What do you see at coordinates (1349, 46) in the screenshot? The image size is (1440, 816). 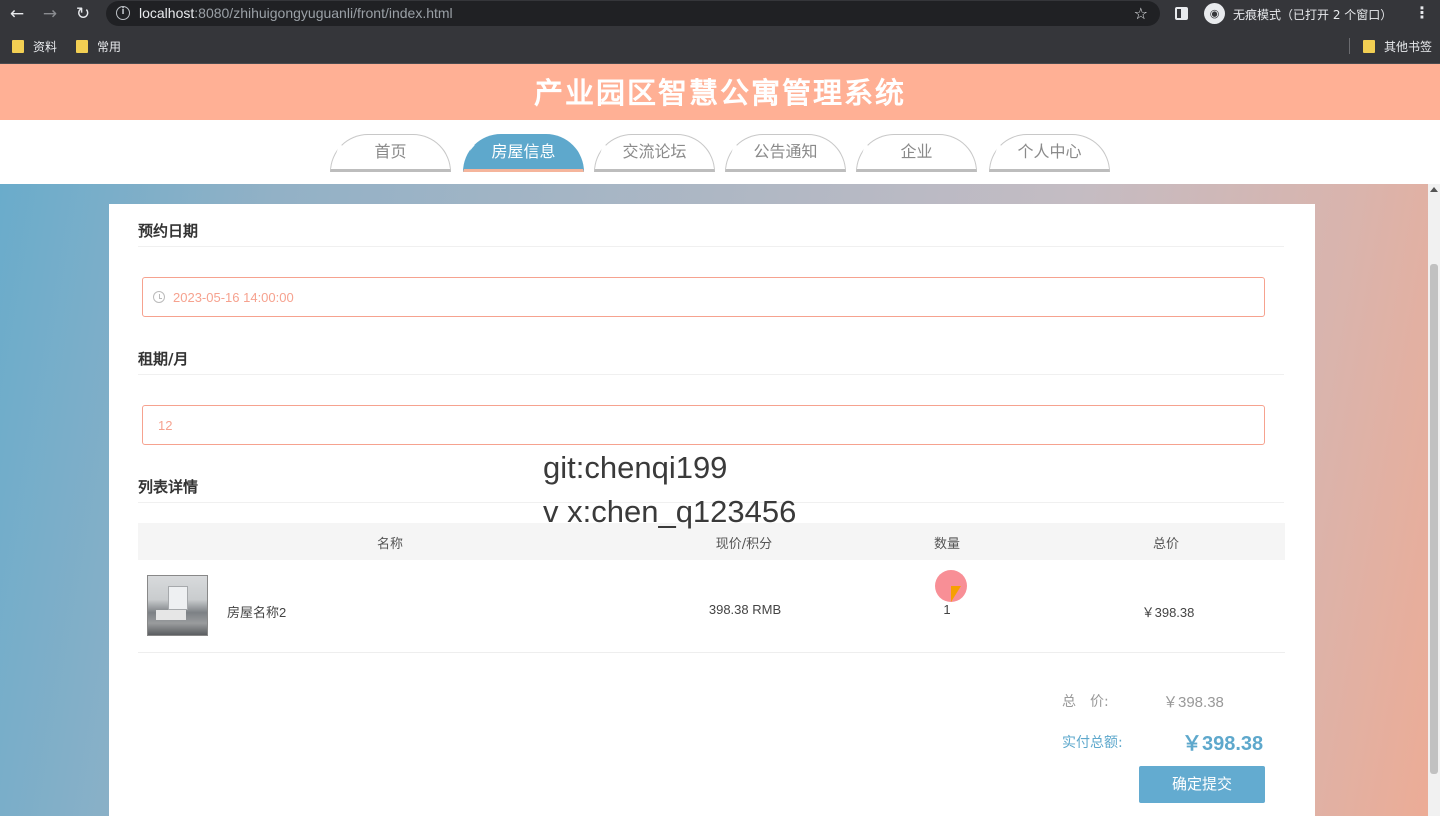 I see `bookmark-separator` at bounding box center [1349, 46].